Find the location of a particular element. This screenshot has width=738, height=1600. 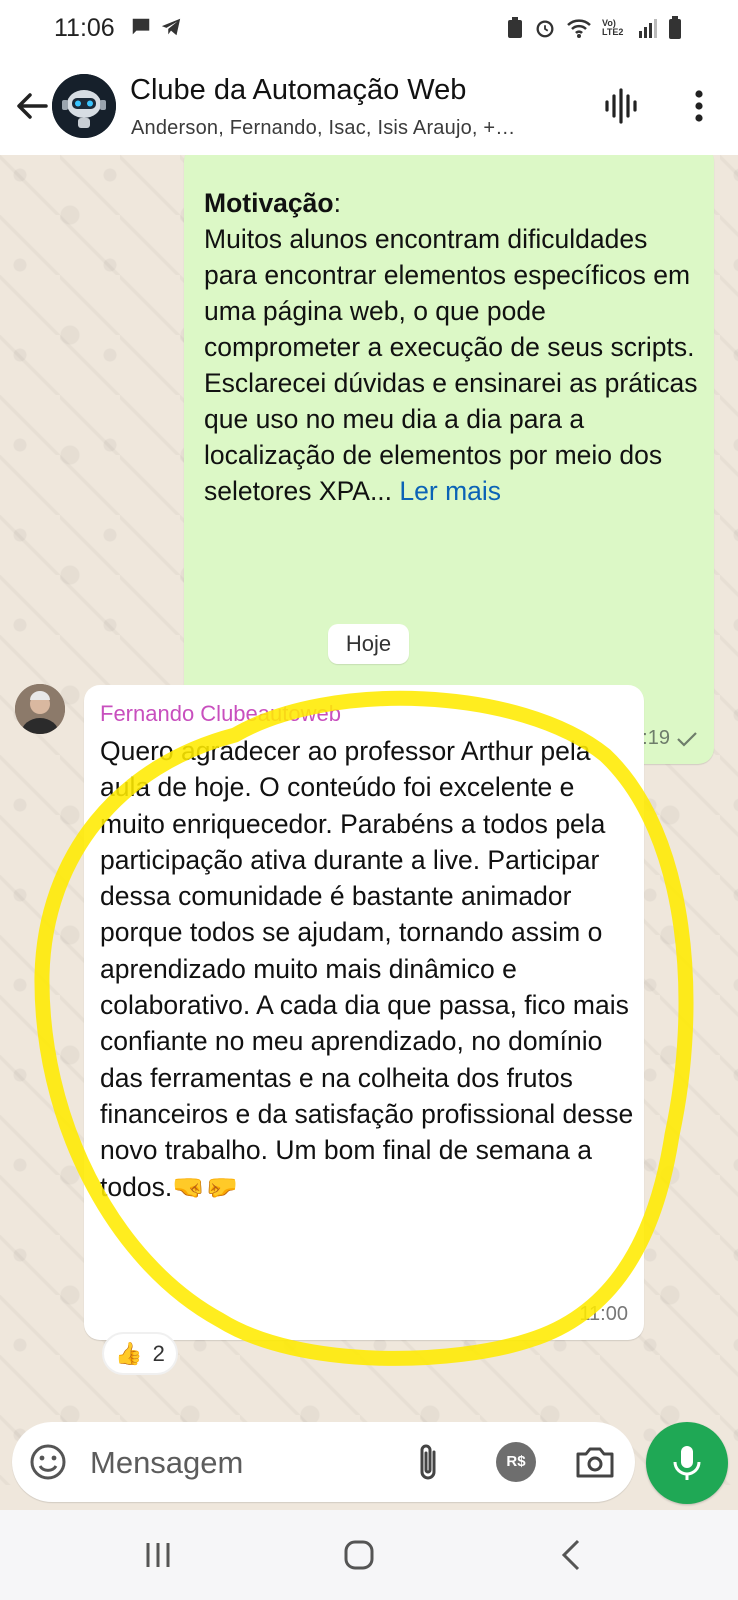

signal-icon is located at coordinates (648, 28).